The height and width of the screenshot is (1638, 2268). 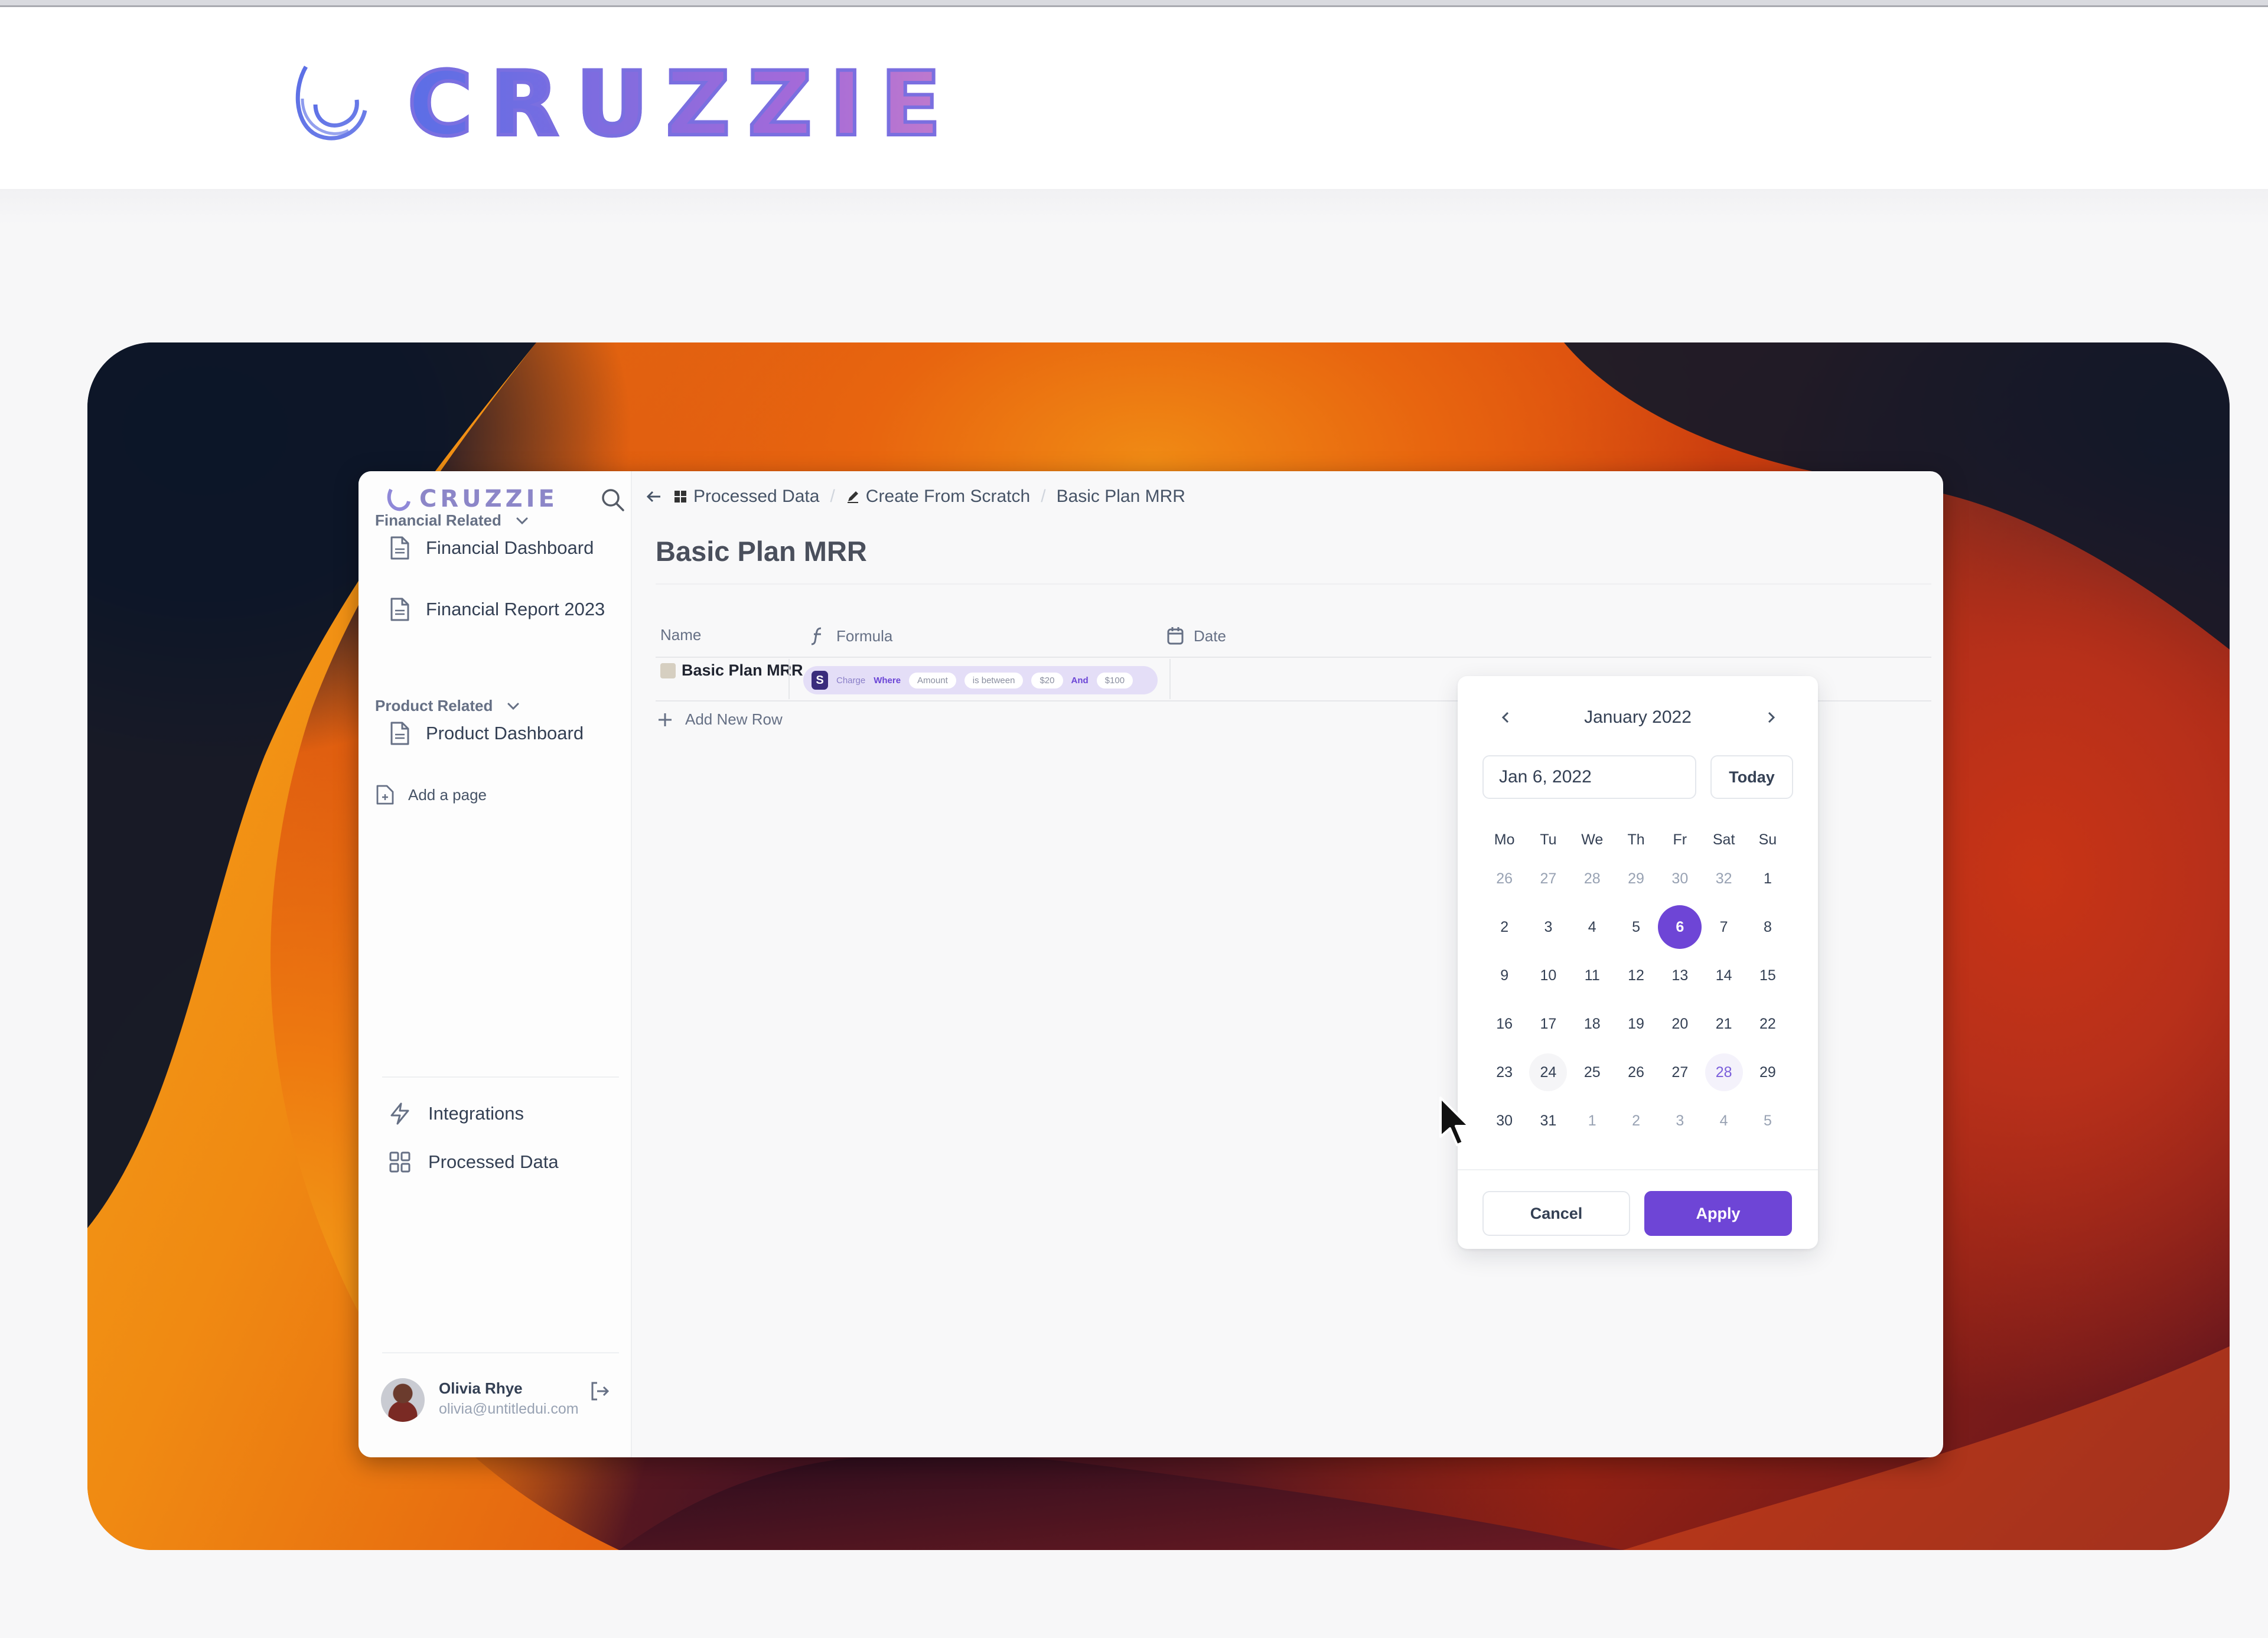 What do you see at coordinates (456, 1113) in the screenshot?
I see `sidebar-item-integrations: Integrations` at bounding box center [456, 1113].